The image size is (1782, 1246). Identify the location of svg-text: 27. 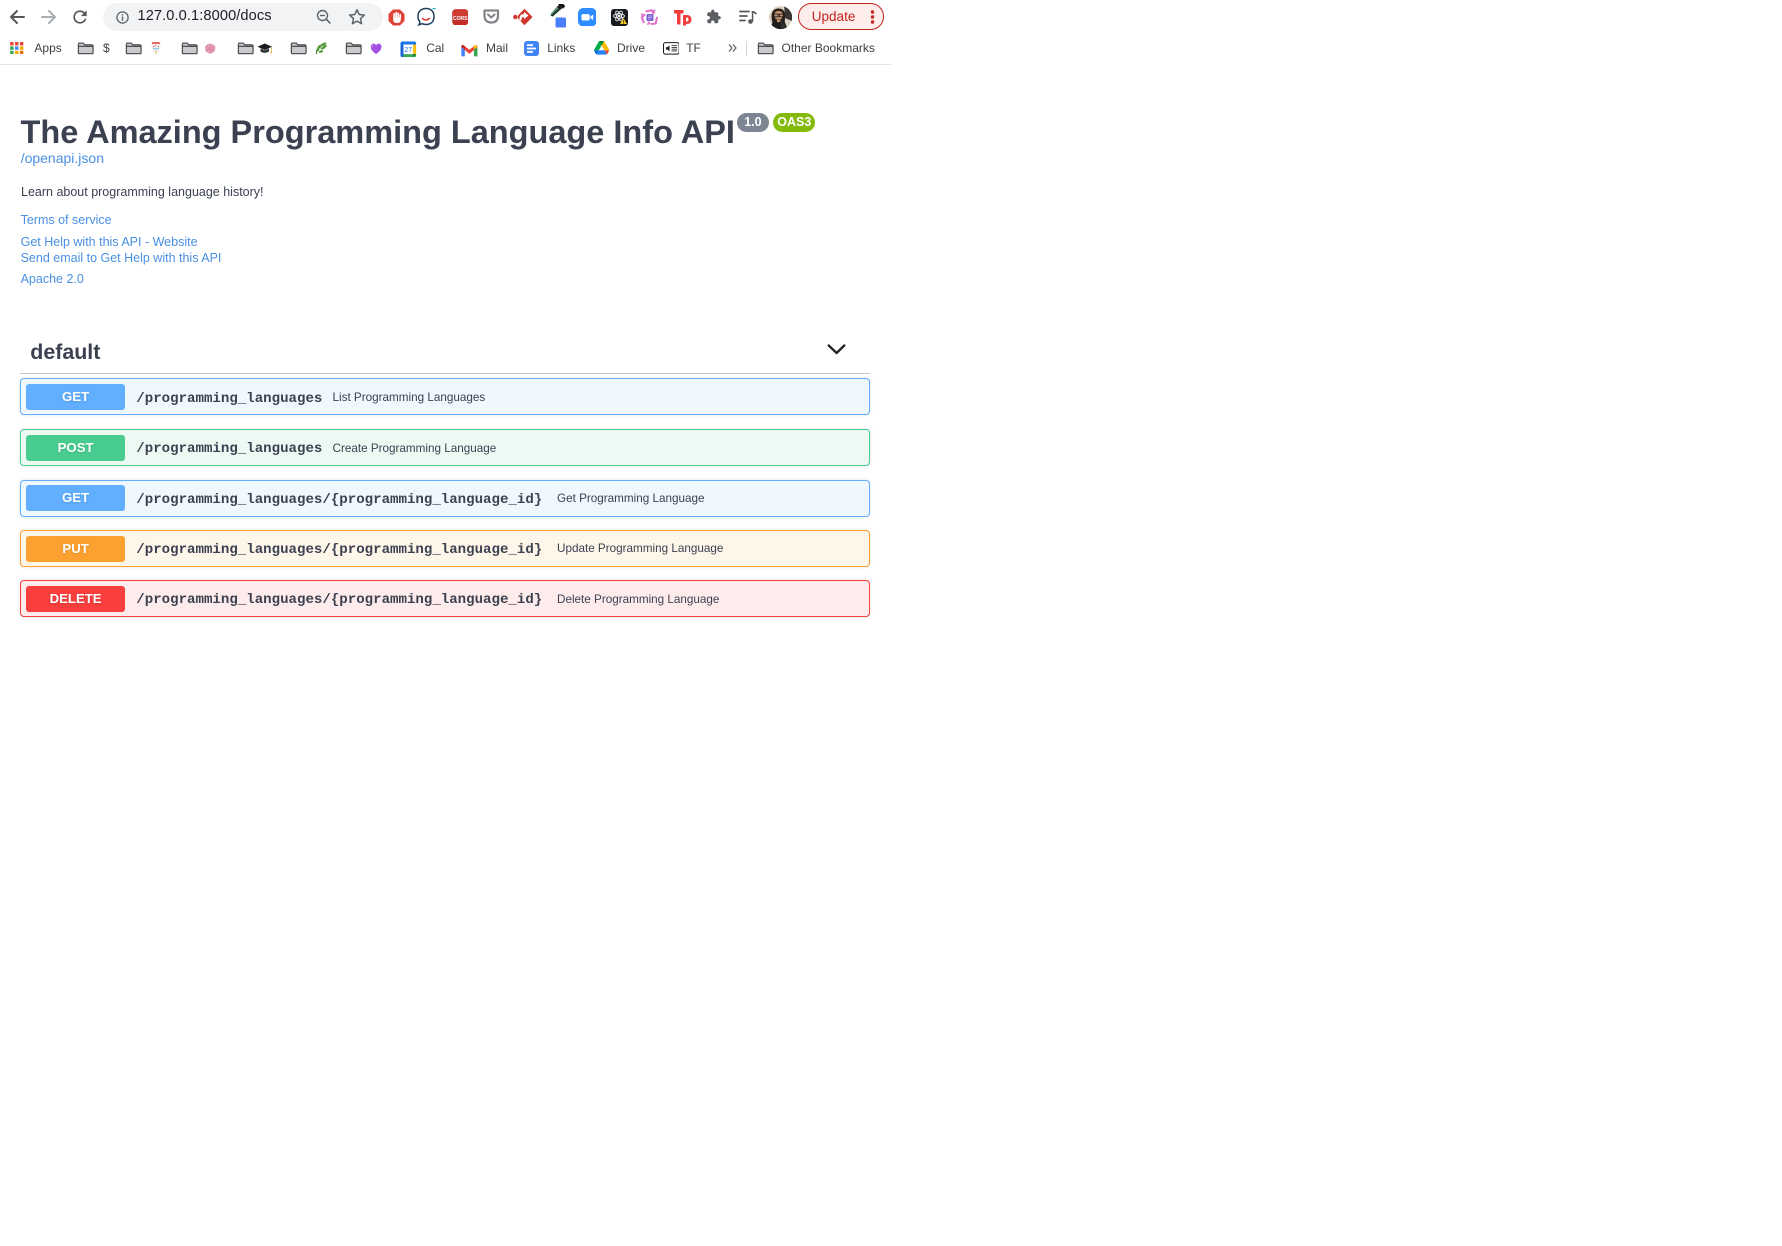
(408, 50).